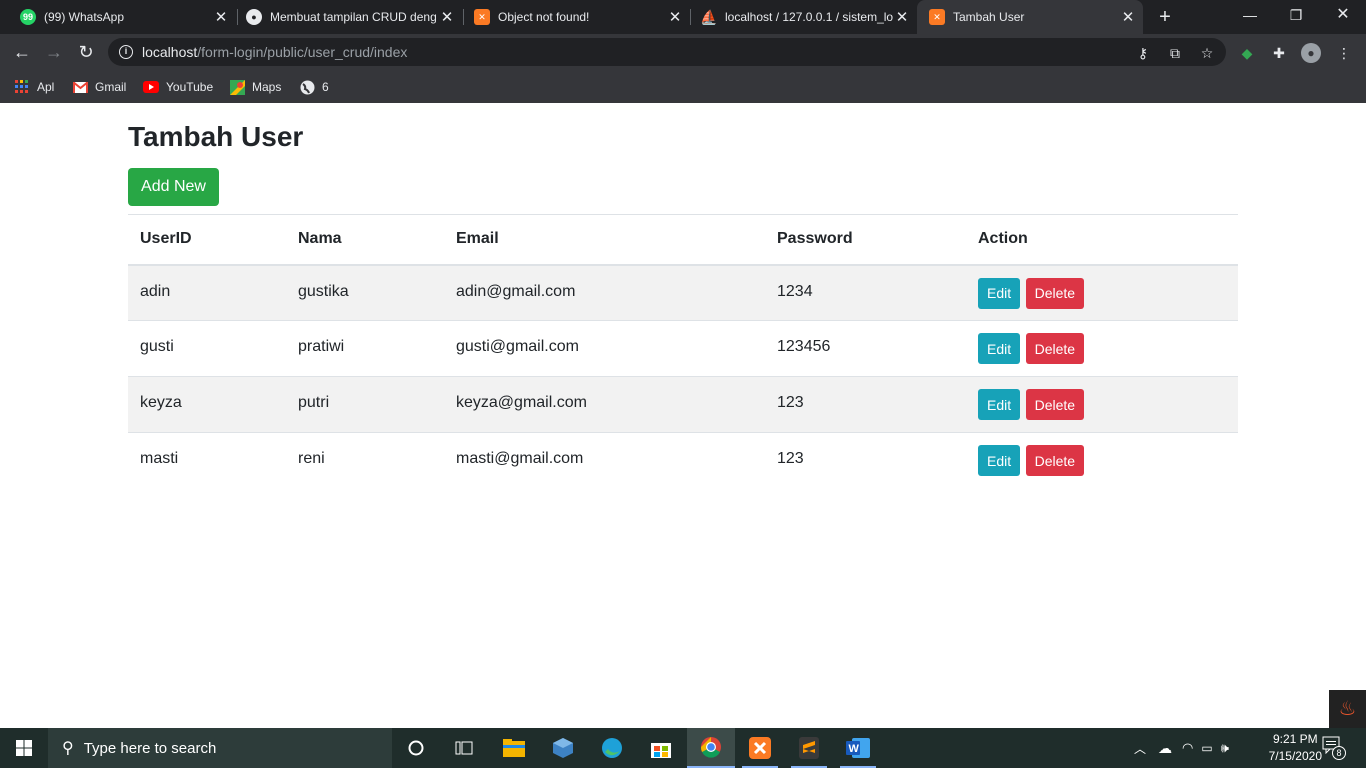 Image resolution: width=1366 pixels, height=768 pixels. Describe the element at coordinates (1295, 739) in the screenshot. I see `clock-time: 9:21 PM` at that location.